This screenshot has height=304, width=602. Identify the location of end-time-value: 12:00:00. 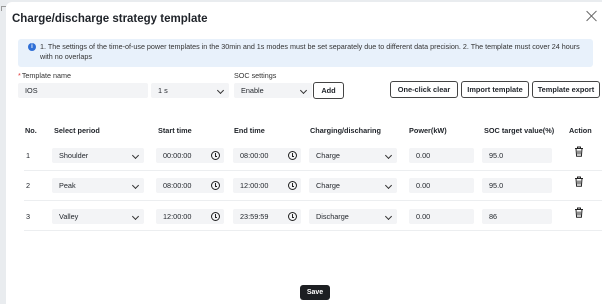
(254, 185).